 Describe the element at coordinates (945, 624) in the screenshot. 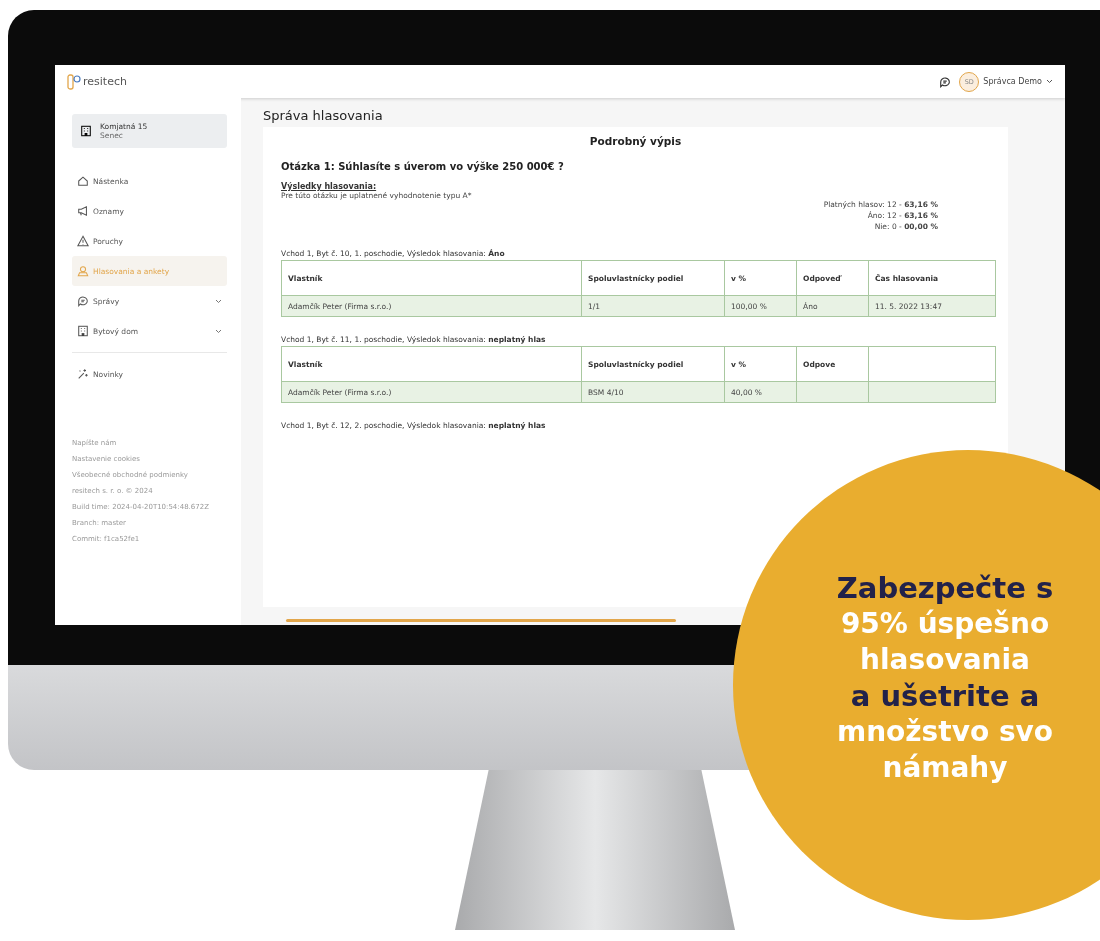

I see `promo-text: 95% úspešno` at that location.